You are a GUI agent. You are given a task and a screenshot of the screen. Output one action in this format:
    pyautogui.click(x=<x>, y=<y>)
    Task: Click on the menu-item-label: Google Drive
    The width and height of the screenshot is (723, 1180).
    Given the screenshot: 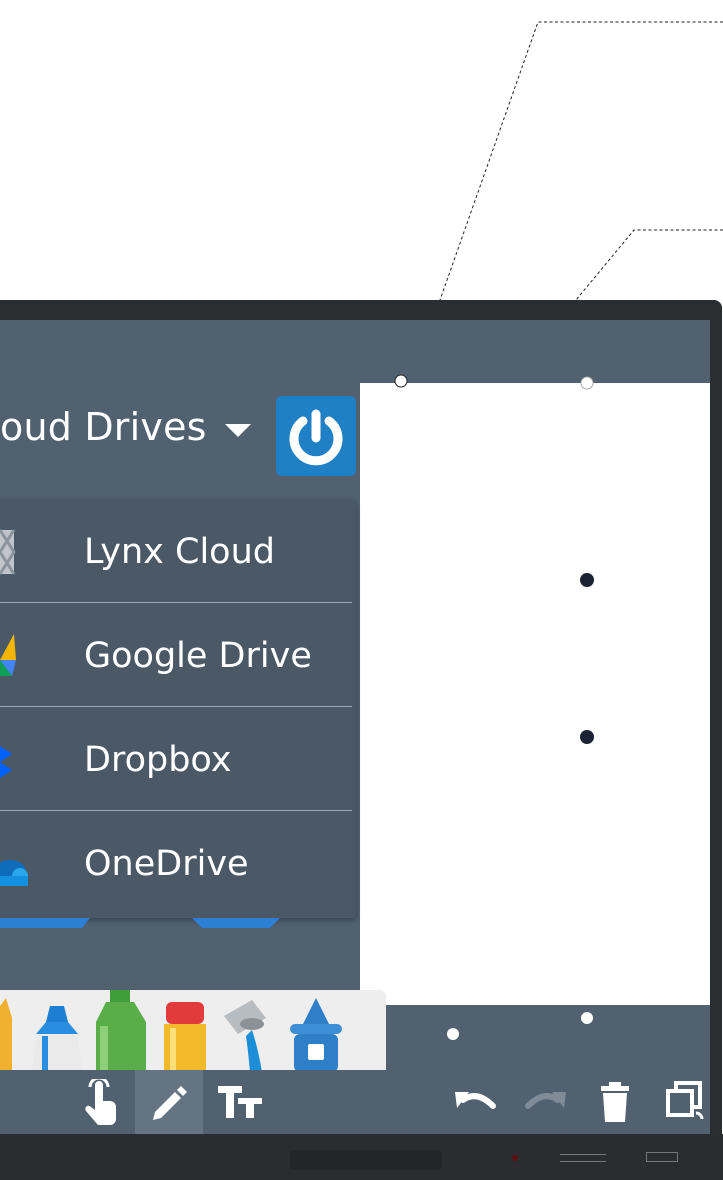 What is the action you would take?
    pyautogui.click(x=198, y=656)
    